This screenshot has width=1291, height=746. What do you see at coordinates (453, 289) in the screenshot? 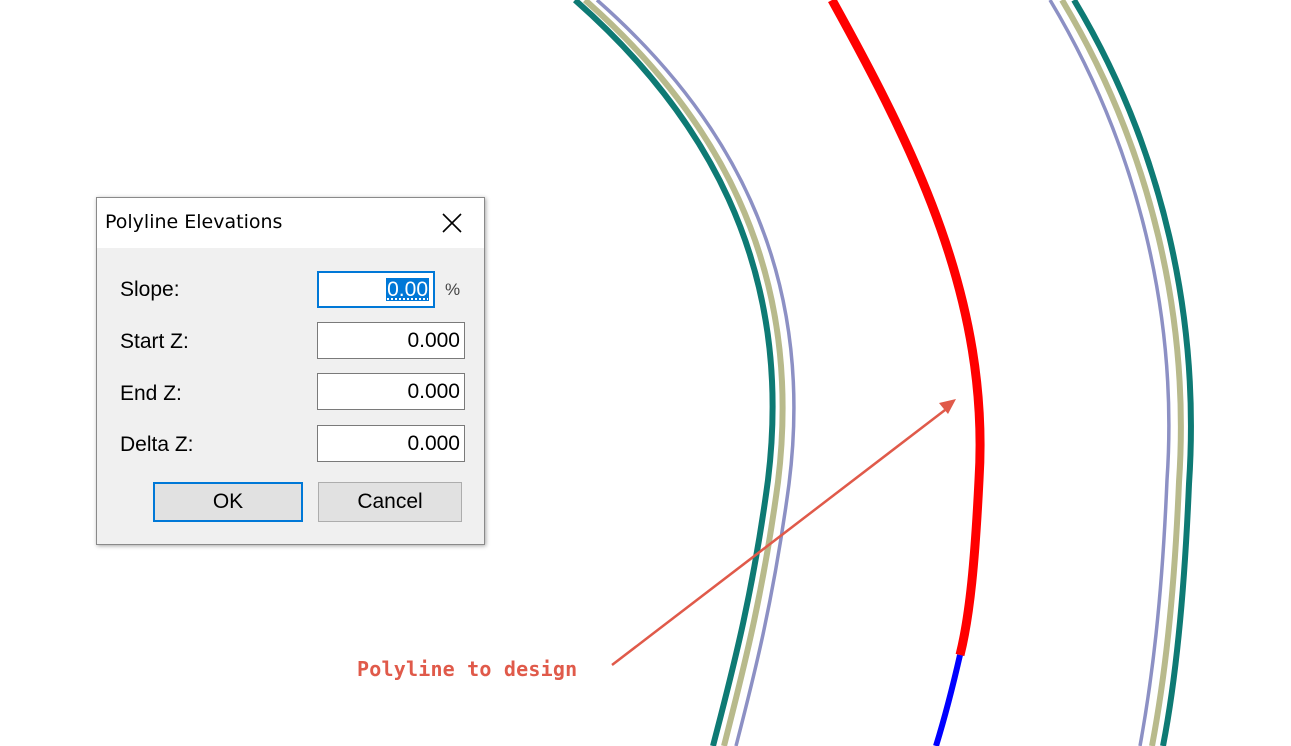
I see `slope-unit: %` at bounding box center [453, 289].